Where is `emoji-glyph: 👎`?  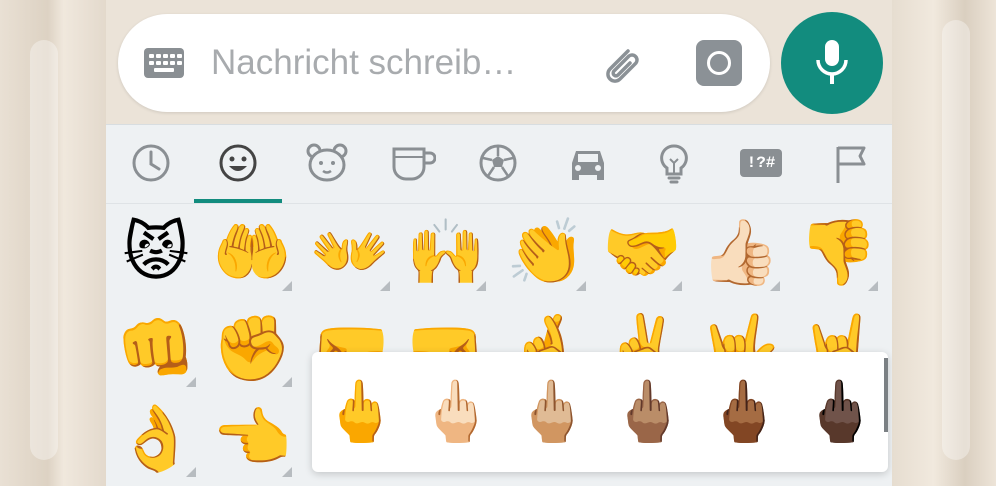
emoji-glyph: 👎 is located at coordinates (838, 253).